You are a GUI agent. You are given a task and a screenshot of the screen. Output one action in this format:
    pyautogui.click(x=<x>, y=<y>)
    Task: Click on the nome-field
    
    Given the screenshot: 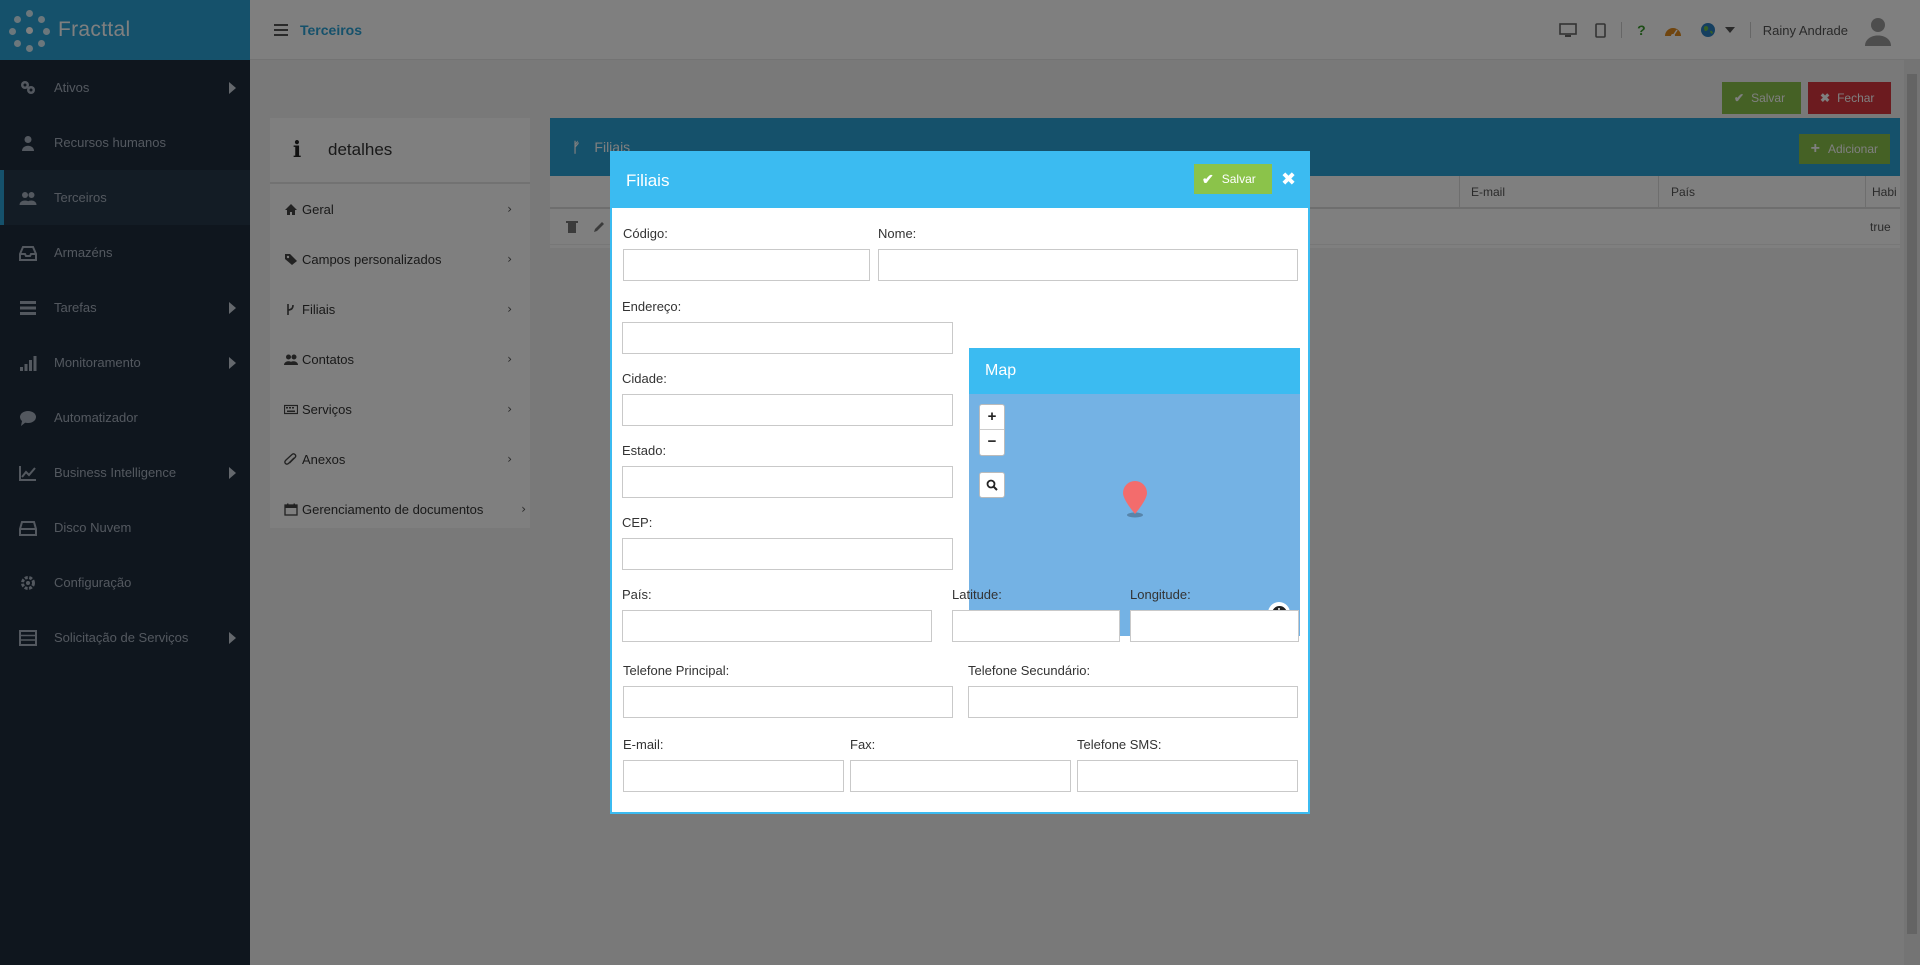 What is the action you would take?
    pyautogui.click(x=1088, y=265)
    